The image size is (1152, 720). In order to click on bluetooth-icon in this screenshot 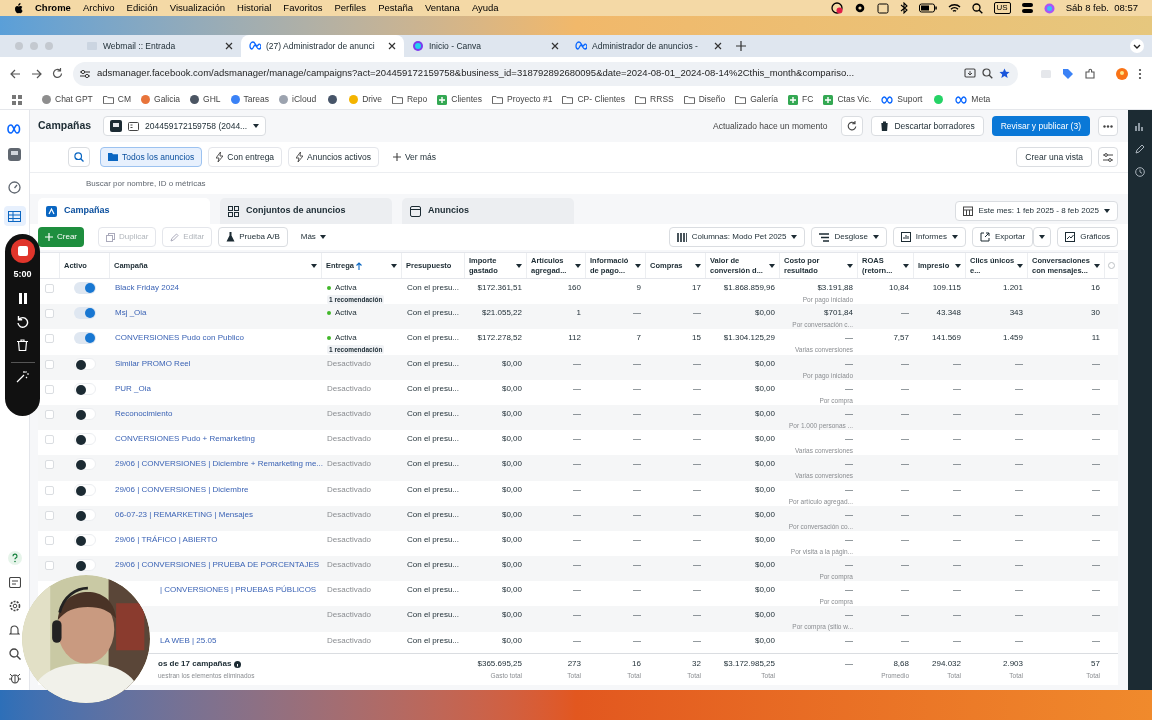, I will do `click(903, 8)`.